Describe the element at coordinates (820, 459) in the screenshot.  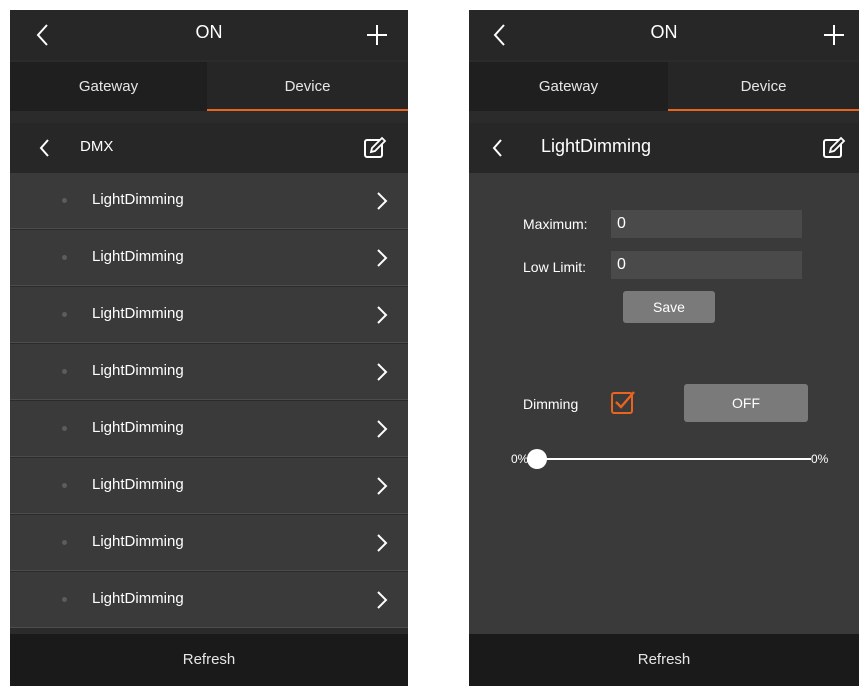
I see `slider-value-label: 0%` at that location.